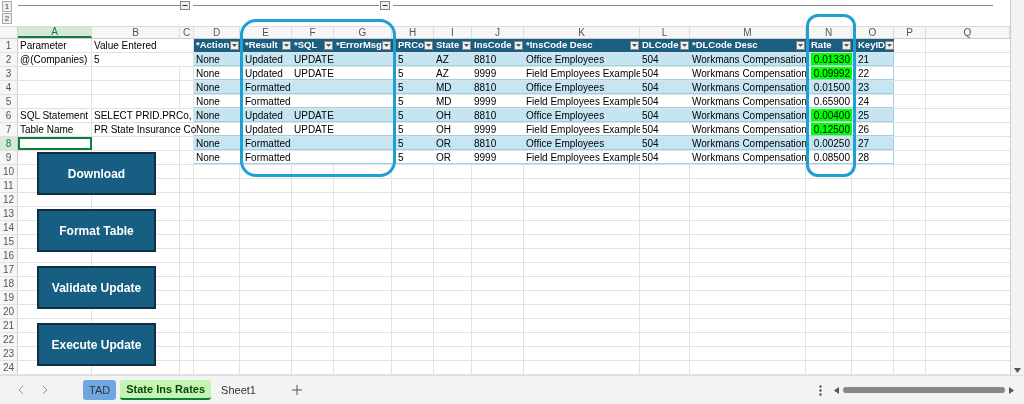  What do you see at coordinates (9, 311) in the screenshot?
I see `row-number: 20` at bounding box center [9, 311].